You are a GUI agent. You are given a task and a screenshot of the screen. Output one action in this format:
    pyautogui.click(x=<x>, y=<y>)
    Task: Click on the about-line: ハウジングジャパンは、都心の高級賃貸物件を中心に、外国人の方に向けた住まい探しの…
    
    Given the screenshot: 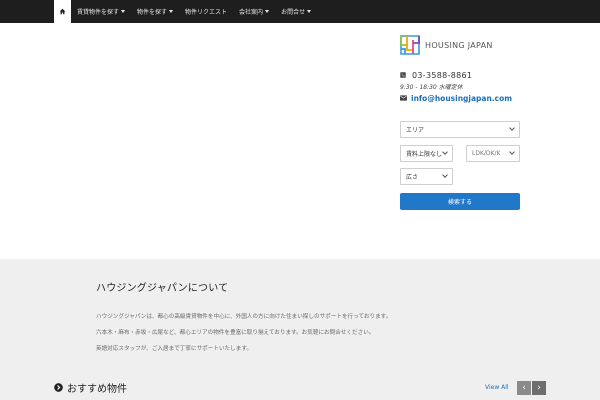 What is the action you would take?
    pyautogui.click(x=244, y=317)
    